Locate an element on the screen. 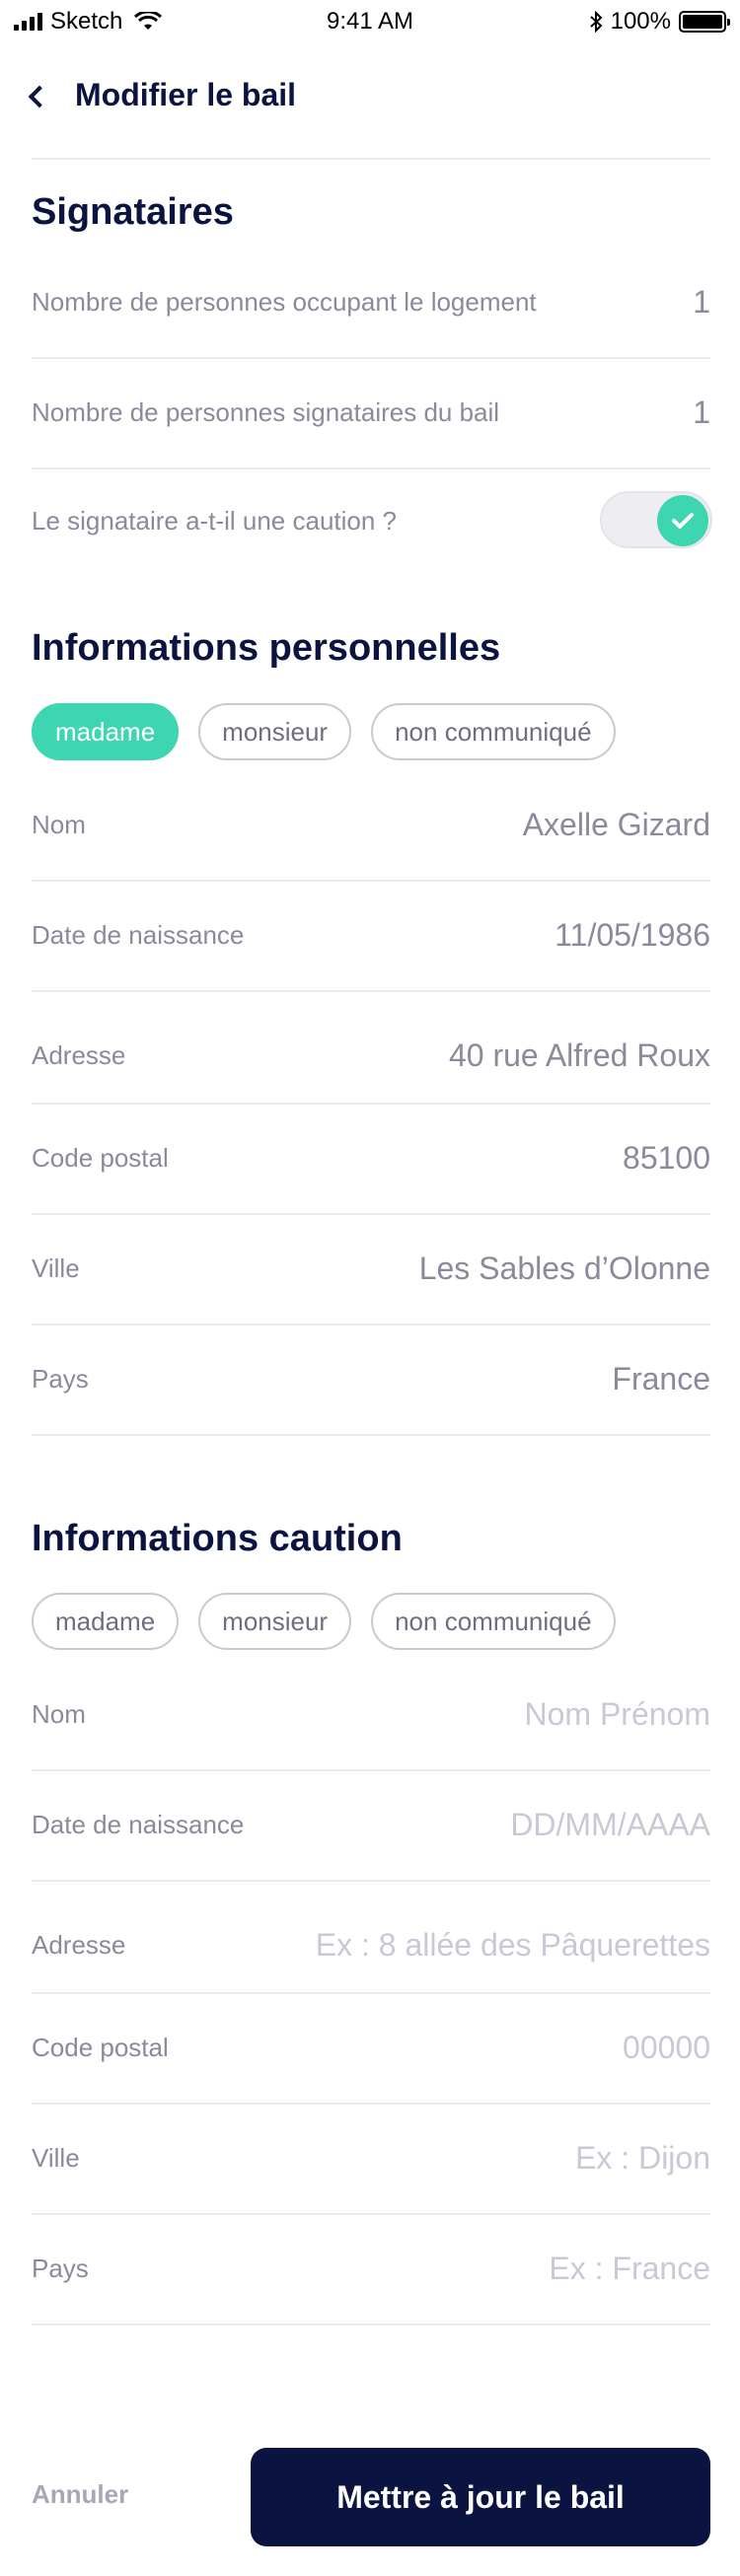 This screenshot has height=2576, width=740. row-label: Nombre de personnes signataires du bail is located at coordinates (266, 412).